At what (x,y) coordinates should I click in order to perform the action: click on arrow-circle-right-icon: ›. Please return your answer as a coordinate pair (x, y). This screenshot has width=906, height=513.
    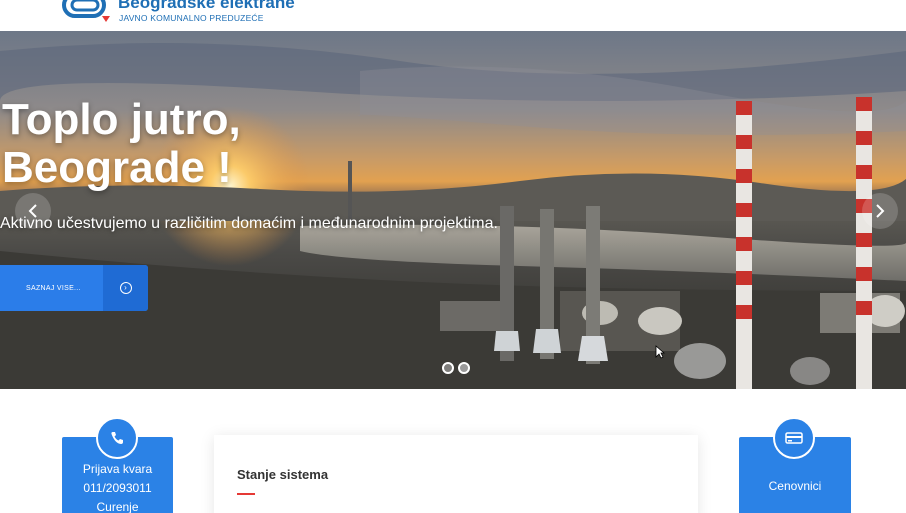
    Looking at the image, I should click on (125, 288).